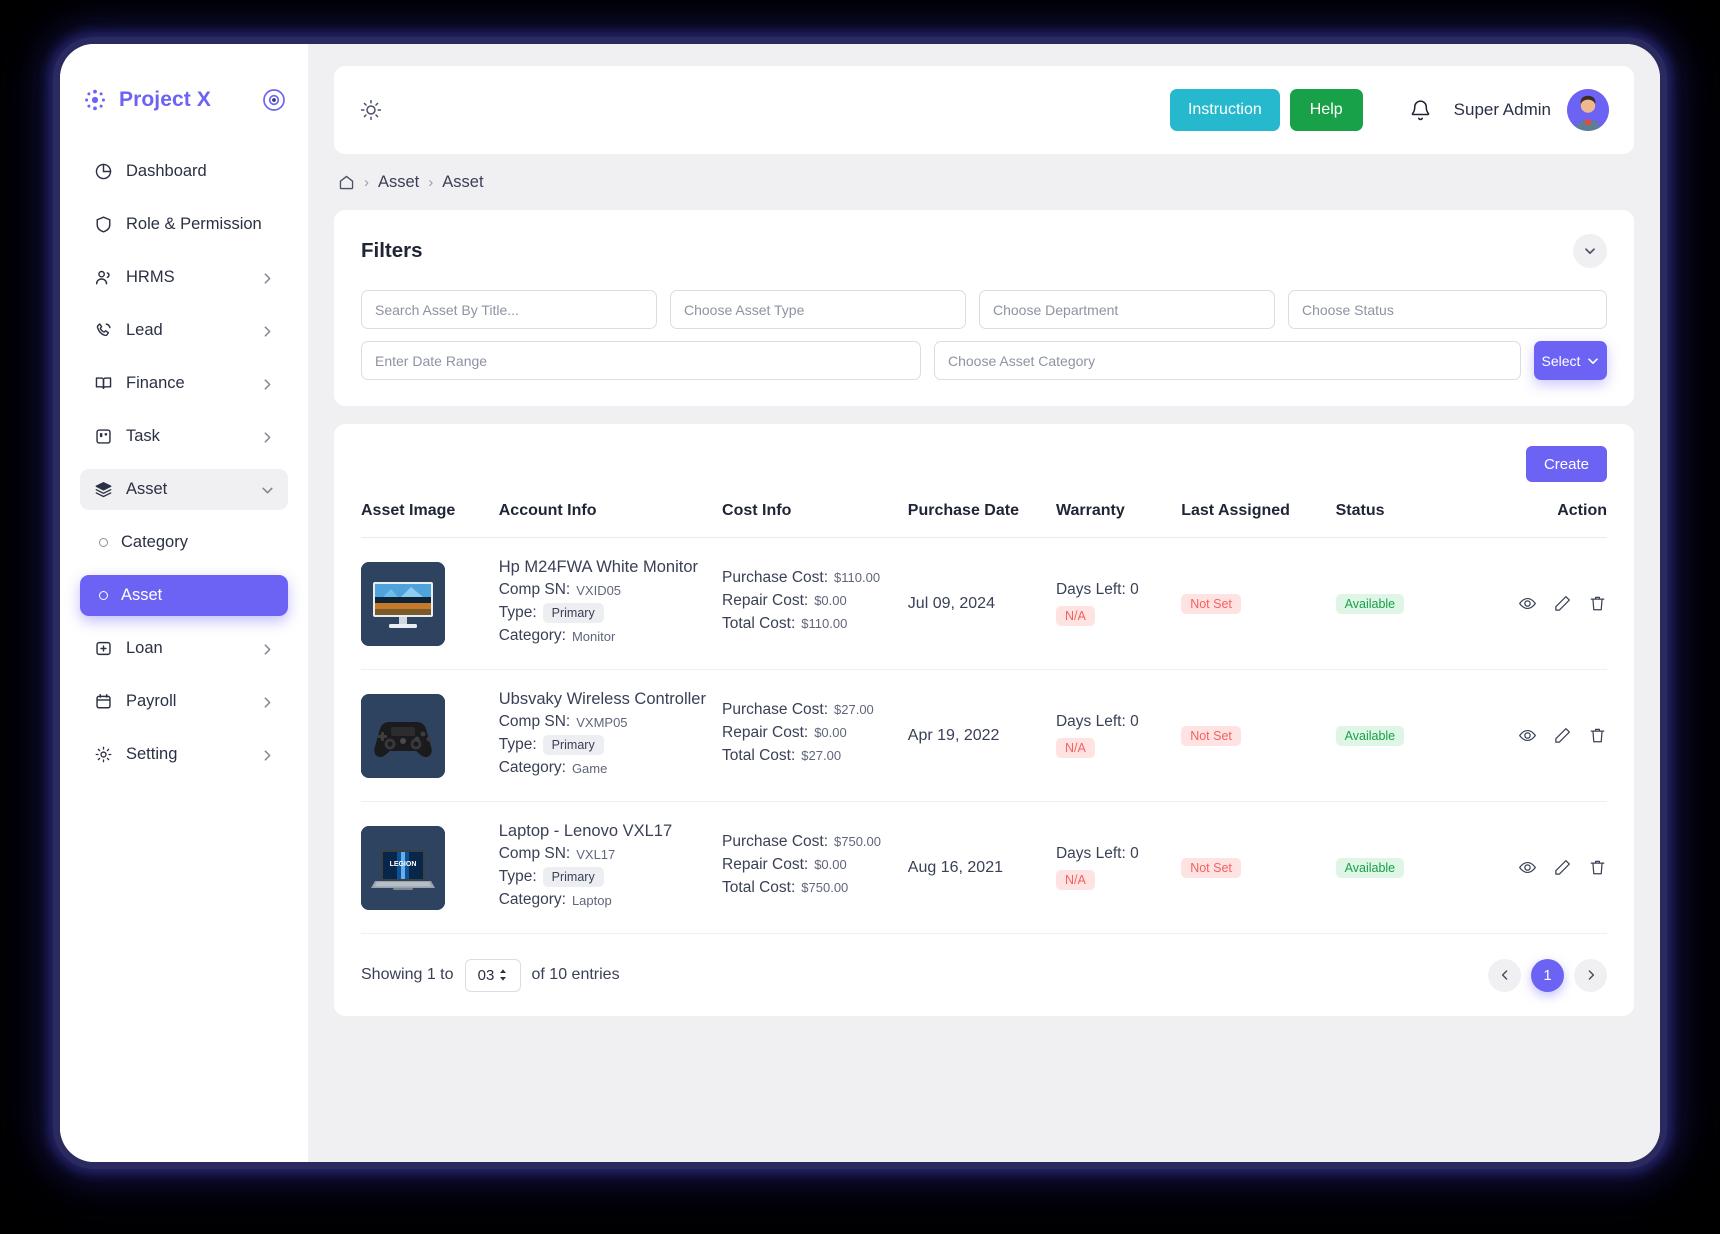  I want to click on per-page-value: 03, so click(486, 975).